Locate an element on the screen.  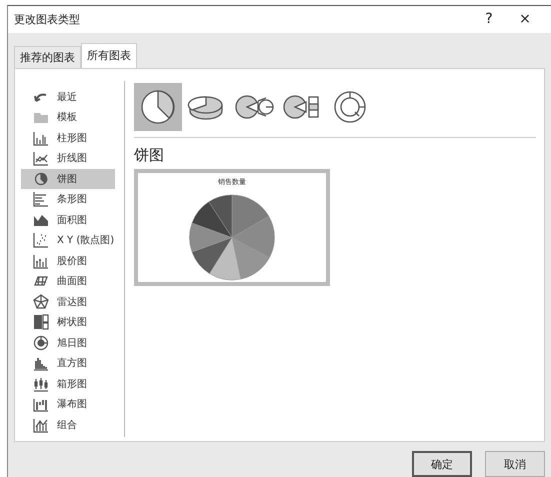
ok-button: 确定 is located at coordinates (442, 464).